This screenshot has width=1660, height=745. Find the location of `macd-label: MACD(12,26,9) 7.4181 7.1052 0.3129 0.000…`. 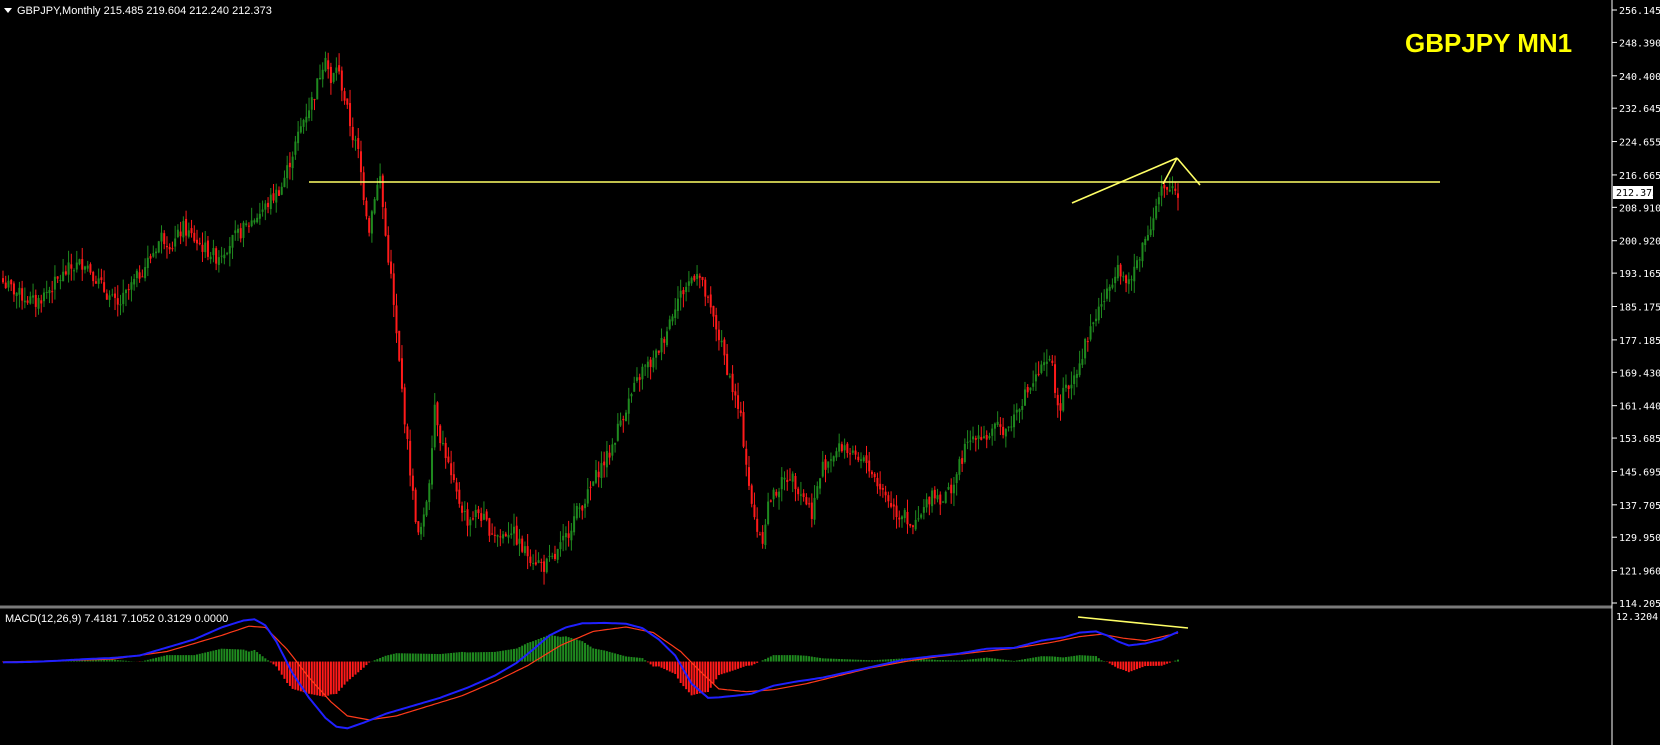

macd-label: MACD(12,26,9) 7.4181 7.1052 0.3129 0.000… is located at coordinates (116, 619).